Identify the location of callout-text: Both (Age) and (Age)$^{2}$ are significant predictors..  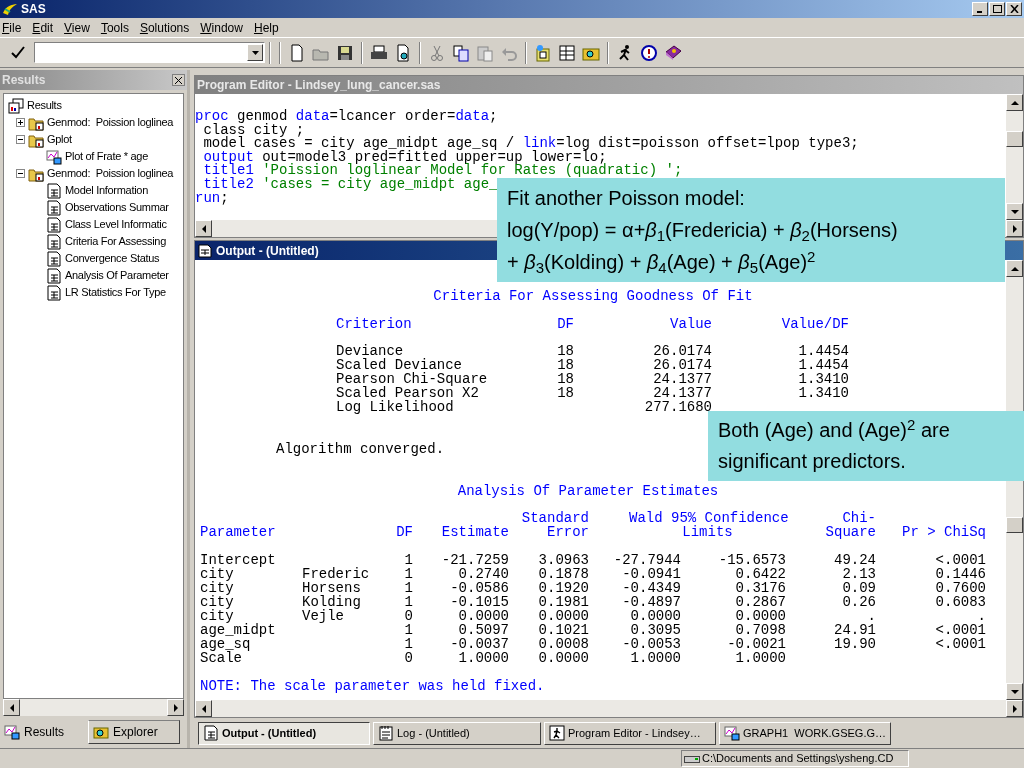
(834, 444).